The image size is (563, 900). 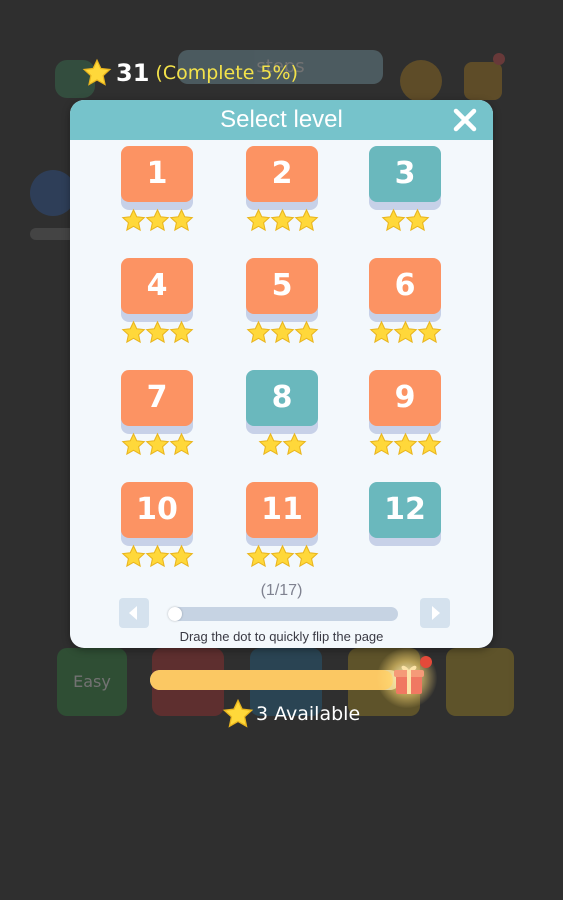 I want to click on level-button: 10, so click(x=157, y=527).